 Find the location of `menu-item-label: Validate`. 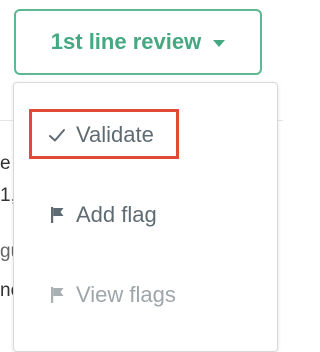

menu-item-label: Validate is located at coordinates (115, 134).